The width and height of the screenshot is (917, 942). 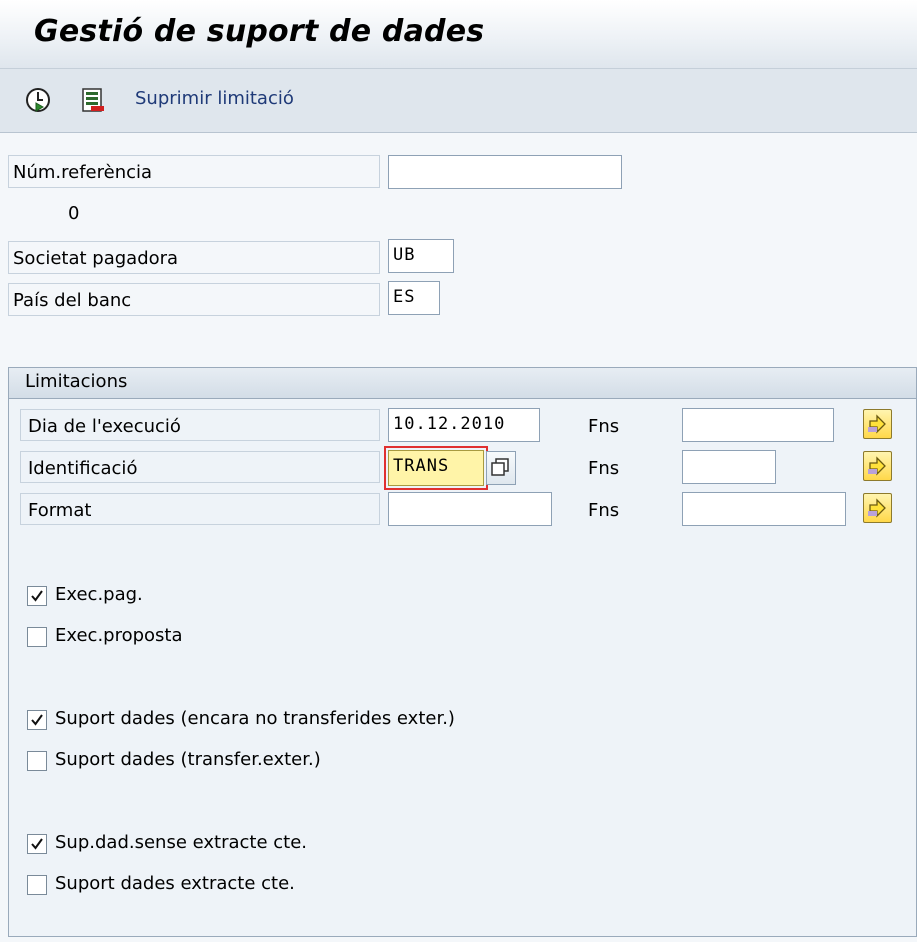 I want to click on delete-limitation-button: Suprimir limitació, so click(x=214, y=98).